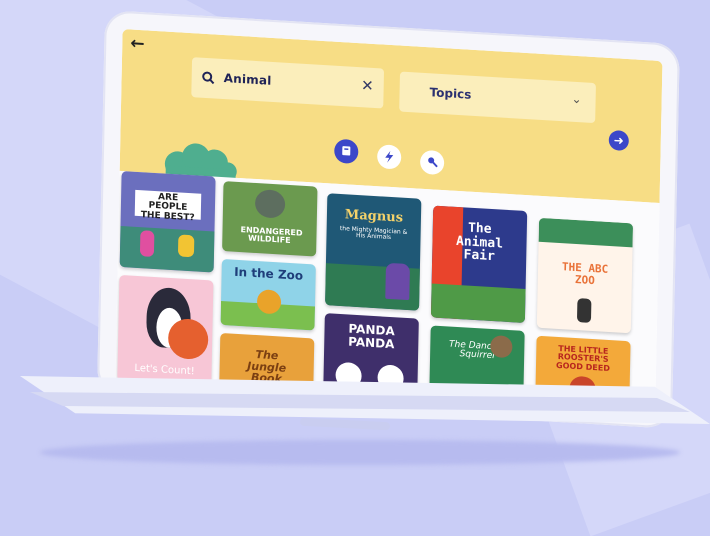 The width and height of the screenshot is (710, 536). What do you see at coordinates (576, 99) in the screenshot?
I see `chevron-down-icon: ⌄` at bounding box center [576, 99].